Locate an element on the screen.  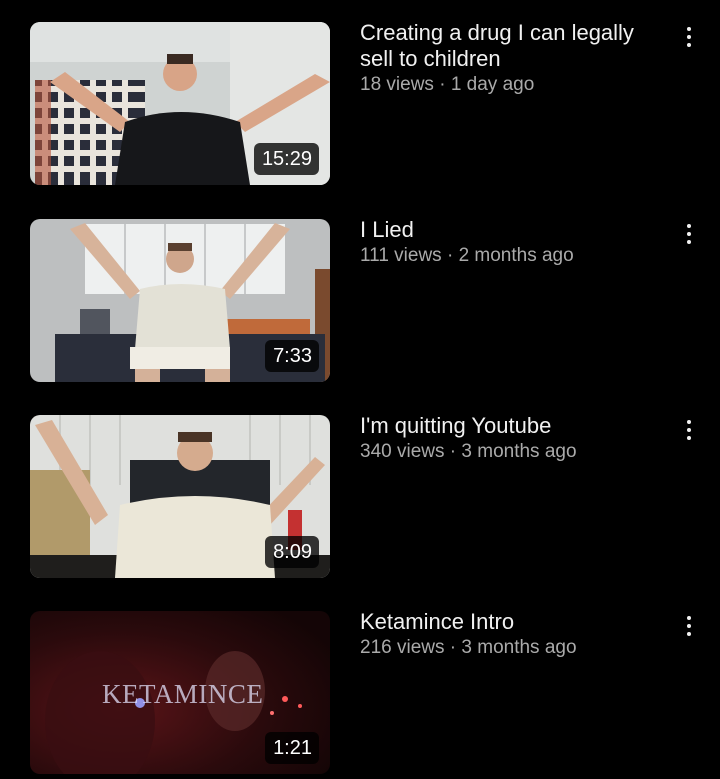
view-count: 216 views is located at coordinates (402, 647).